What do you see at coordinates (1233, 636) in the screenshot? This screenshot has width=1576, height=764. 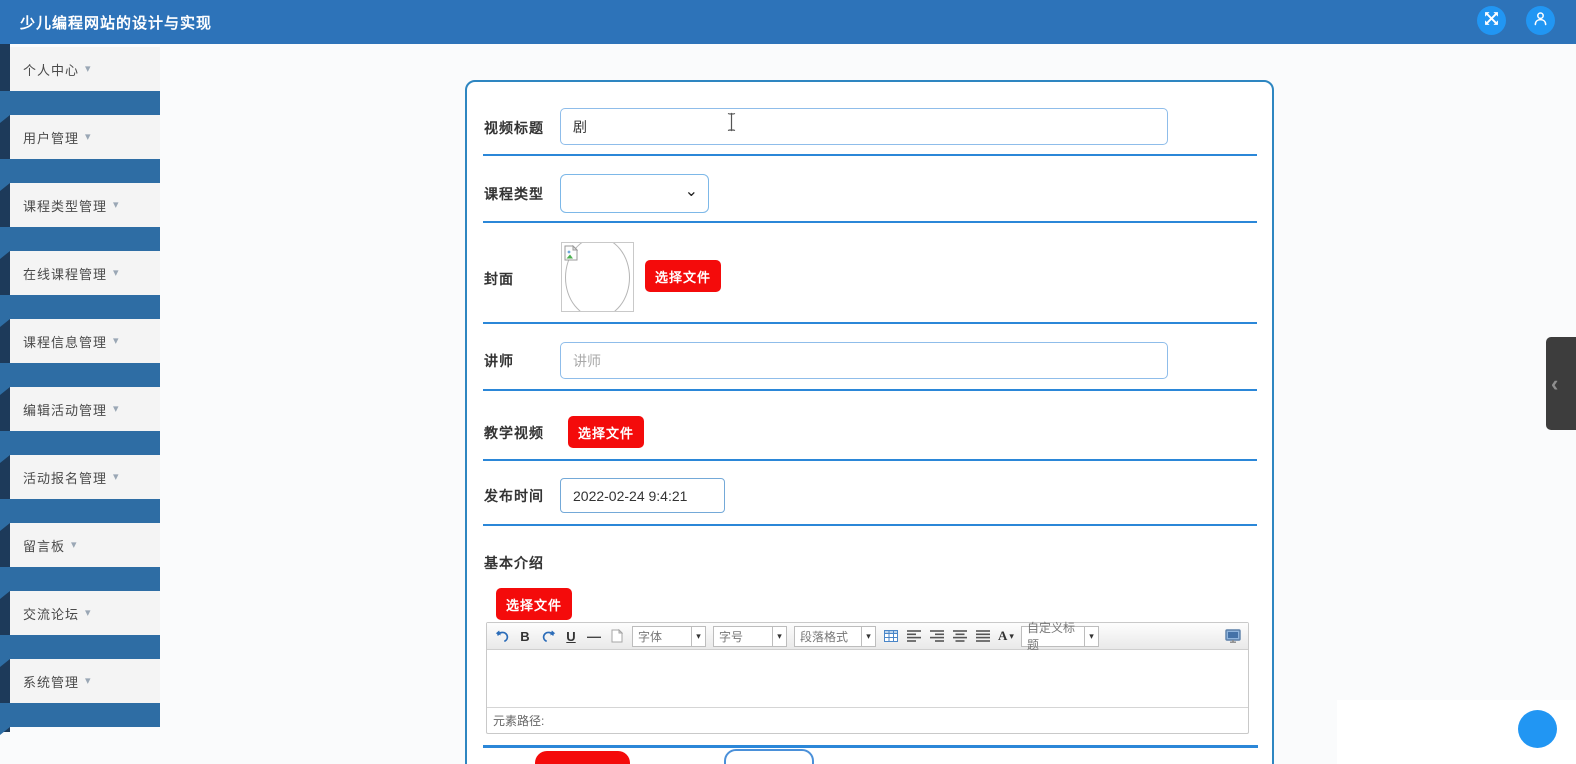 I see `fullscreen-editor-icon` at bounding box center [1233, 636].